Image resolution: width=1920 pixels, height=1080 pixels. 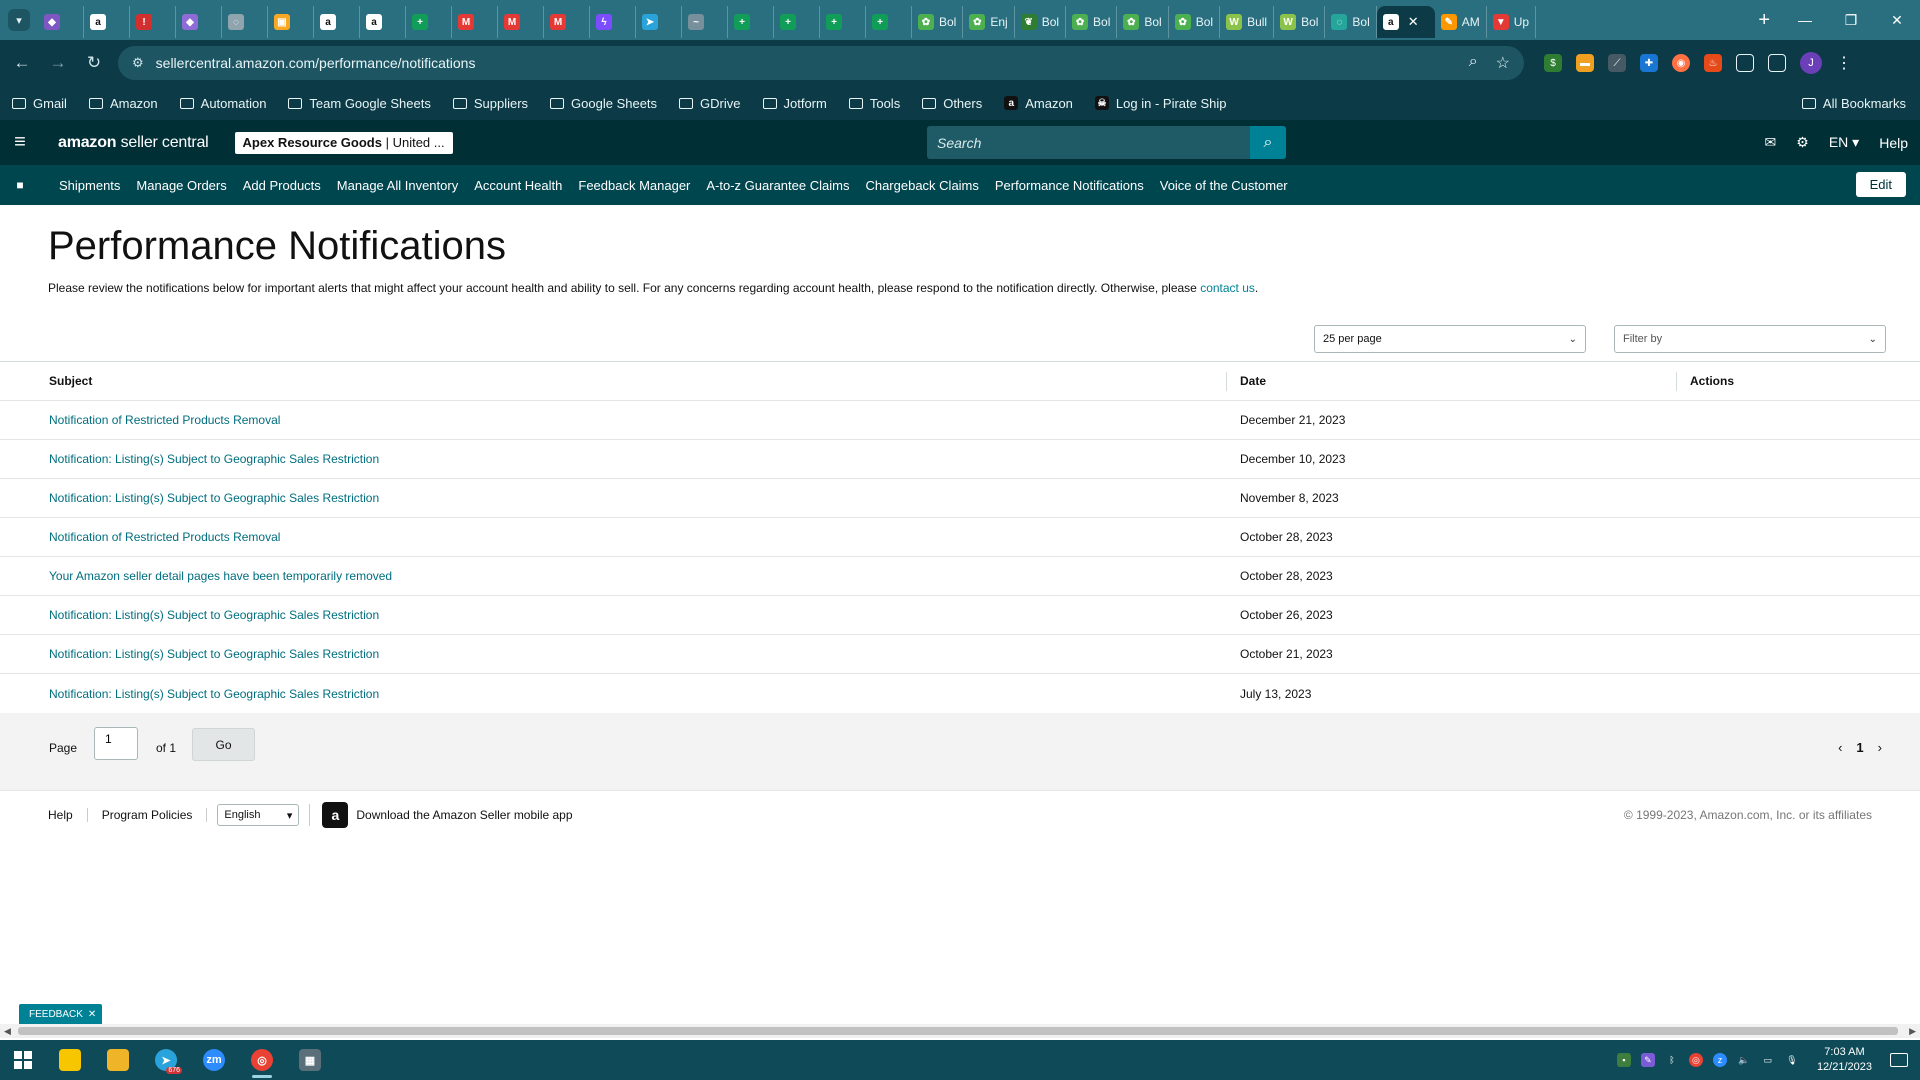 I want to click on bookmark-folder: Jotform, so click(x=794, y=103).